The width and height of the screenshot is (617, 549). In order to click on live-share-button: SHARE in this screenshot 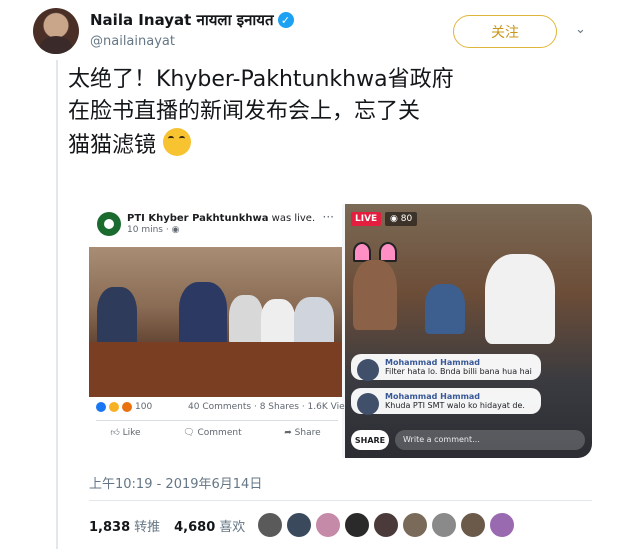, I will do `click(370, 440)`.